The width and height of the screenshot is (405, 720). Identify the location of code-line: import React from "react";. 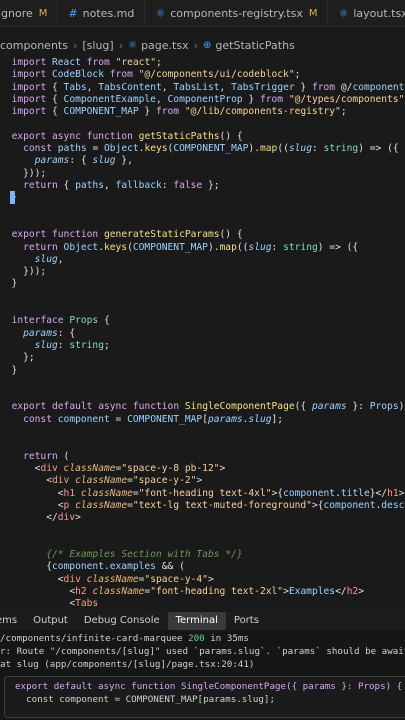
(86, 62).